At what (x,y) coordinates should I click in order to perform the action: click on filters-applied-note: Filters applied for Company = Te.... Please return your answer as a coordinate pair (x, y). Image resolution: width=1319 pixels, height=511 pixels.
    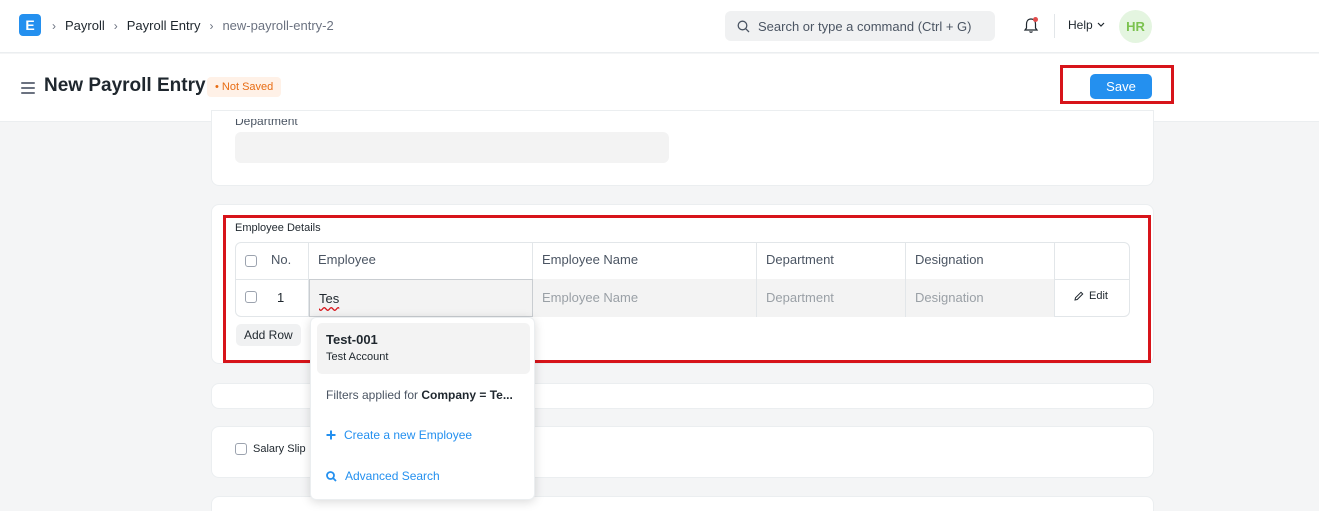
    Looking at the image, I should click on (424, 395).